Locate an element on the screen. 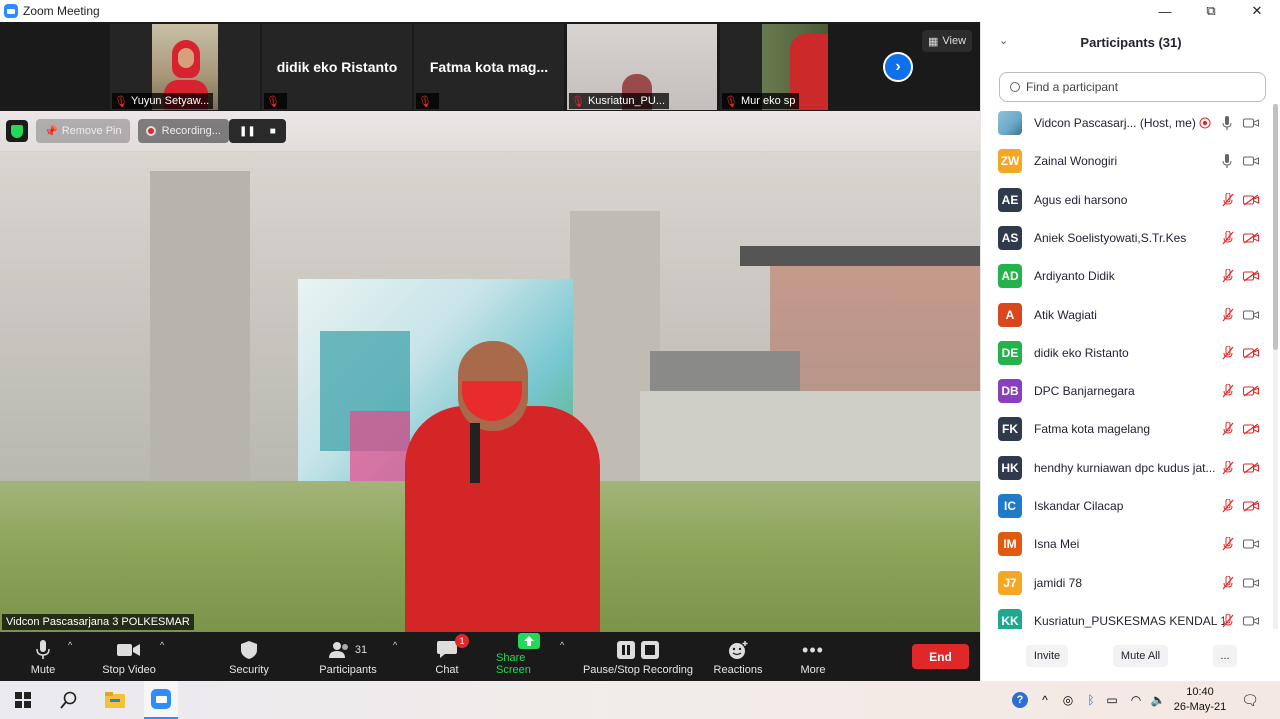 This screenshot has width=1280, height=719. mute-all-button: Mute All is located at coordinates (1140, 656).